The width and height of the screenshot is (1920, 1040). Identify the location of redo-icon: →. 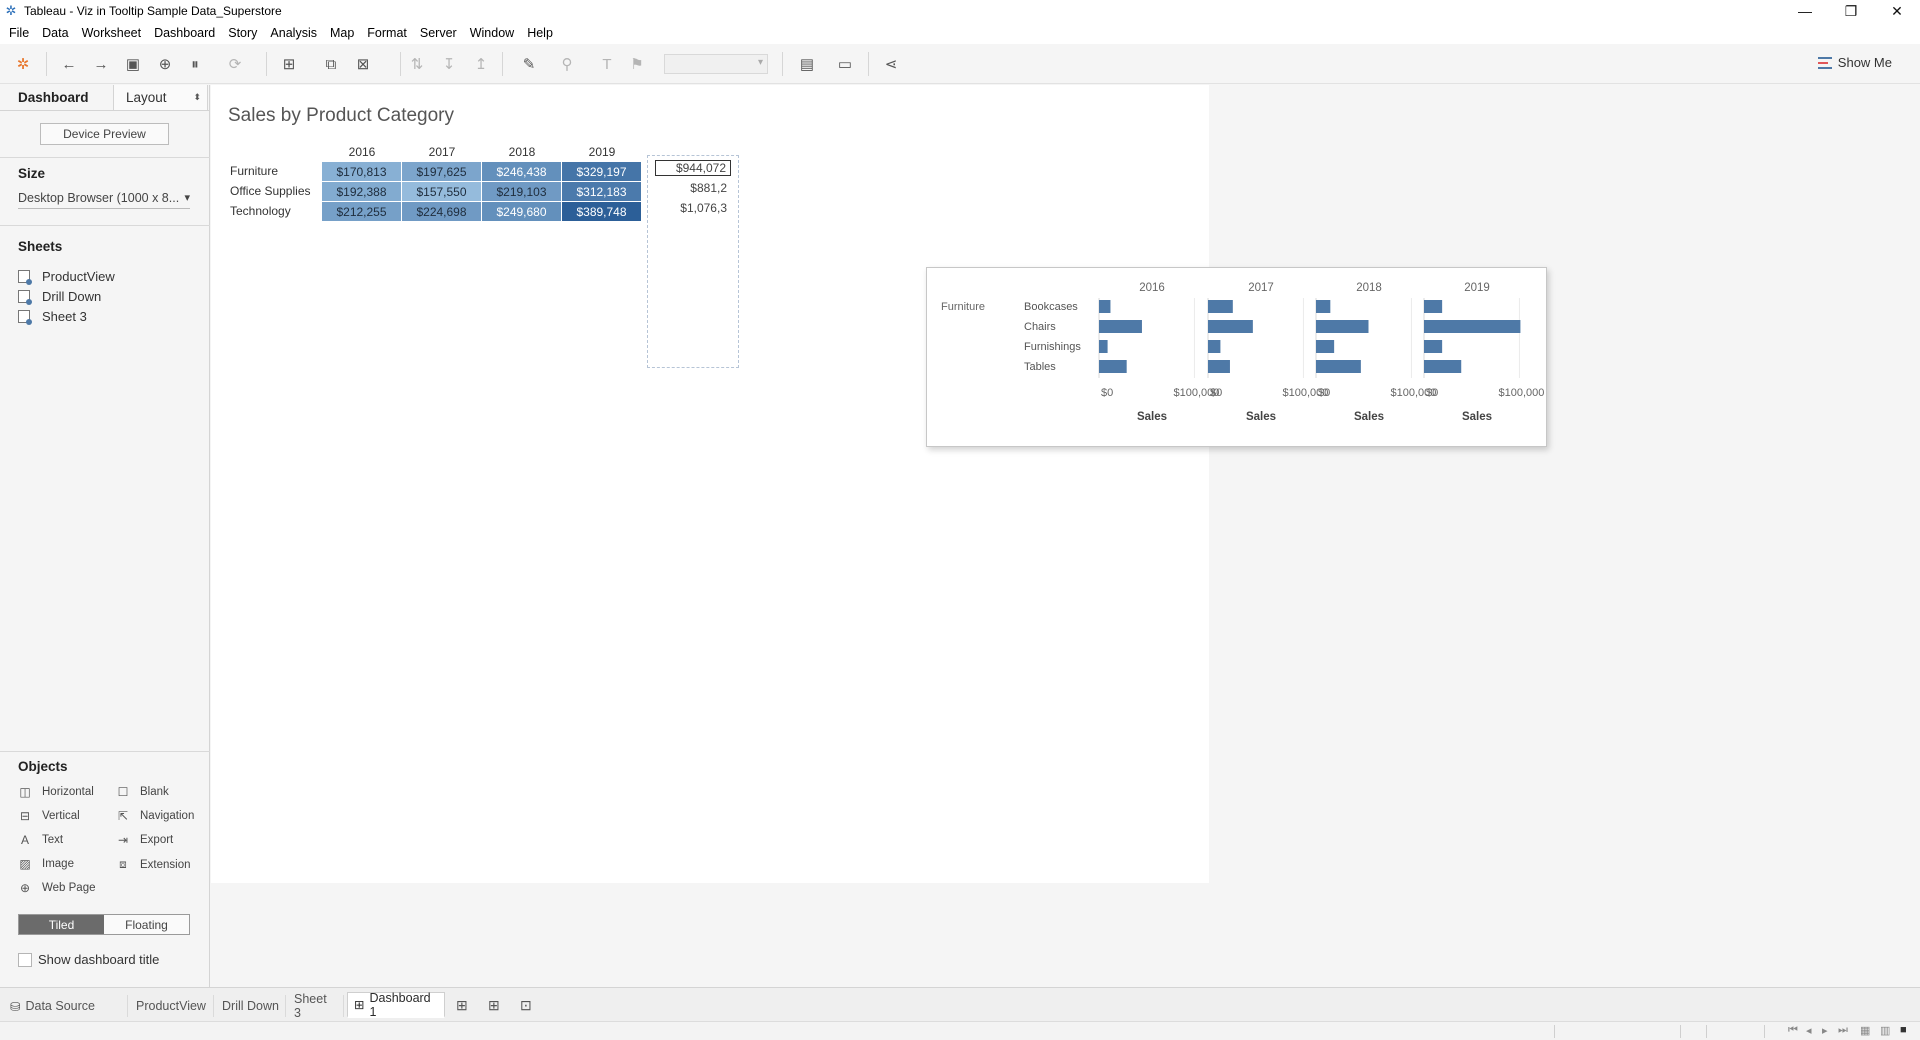
(101, 64).